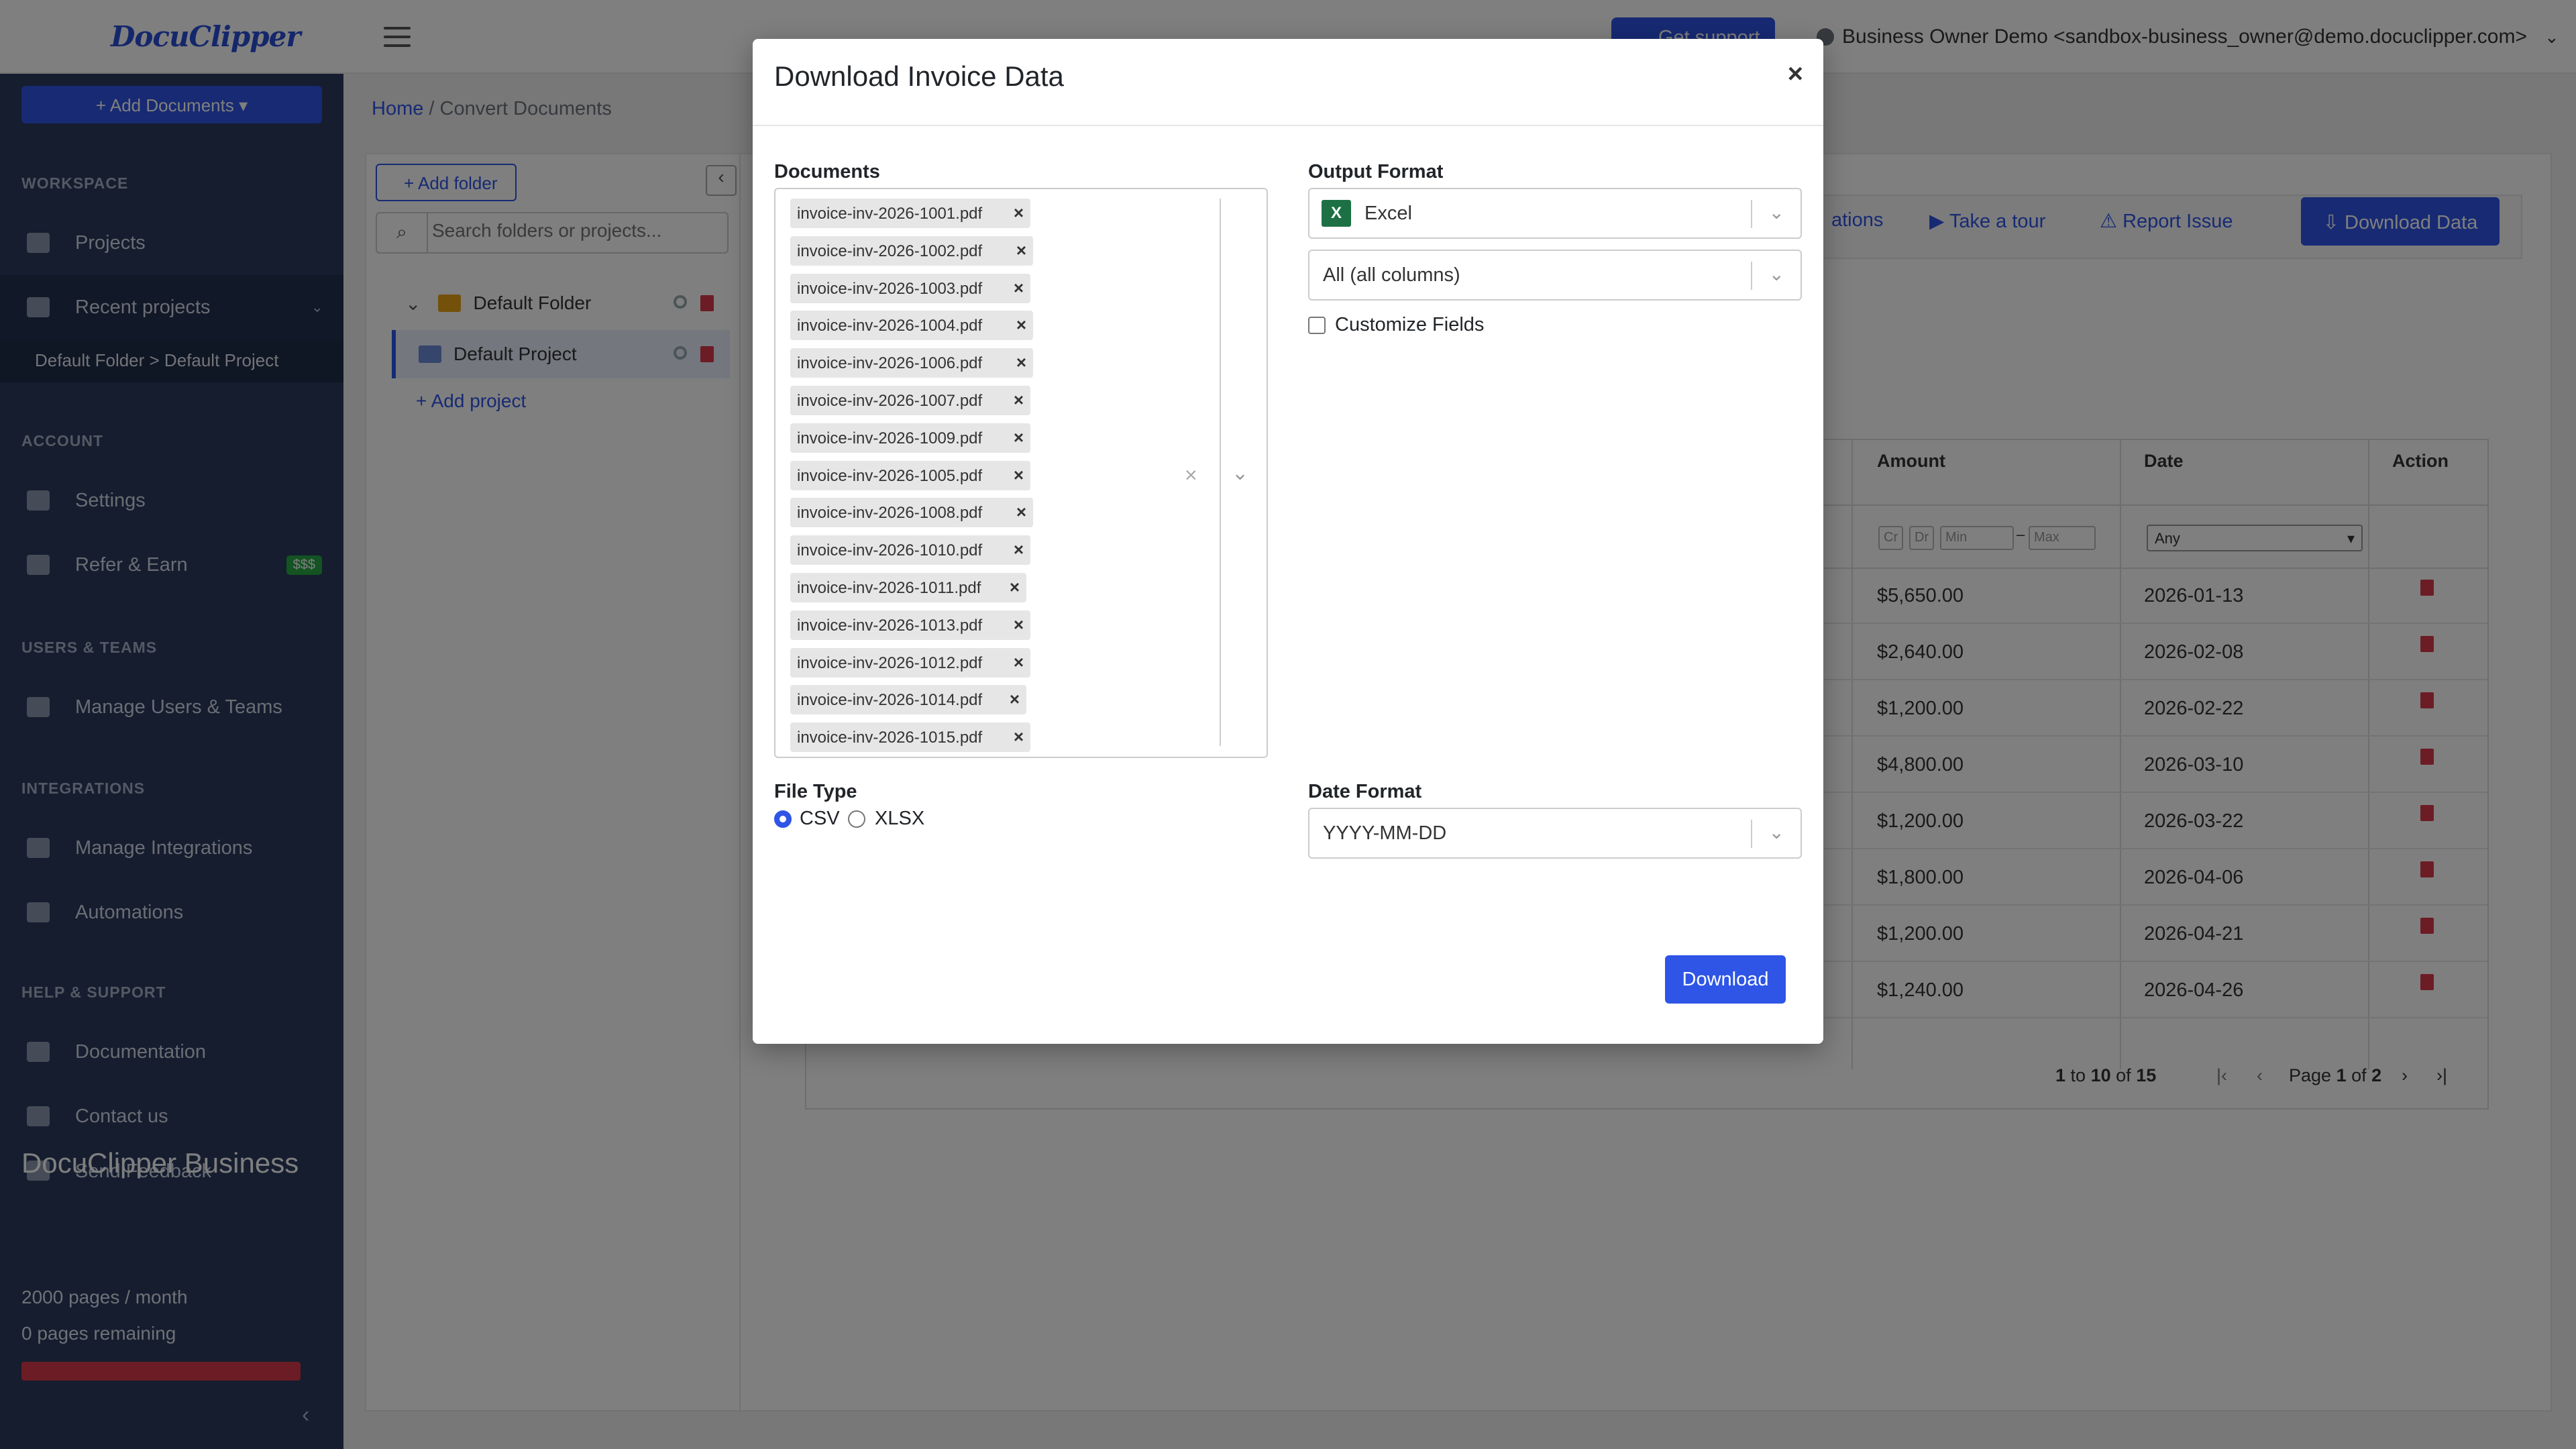  I want to click on csv-label: CSV, so click(820, 818).